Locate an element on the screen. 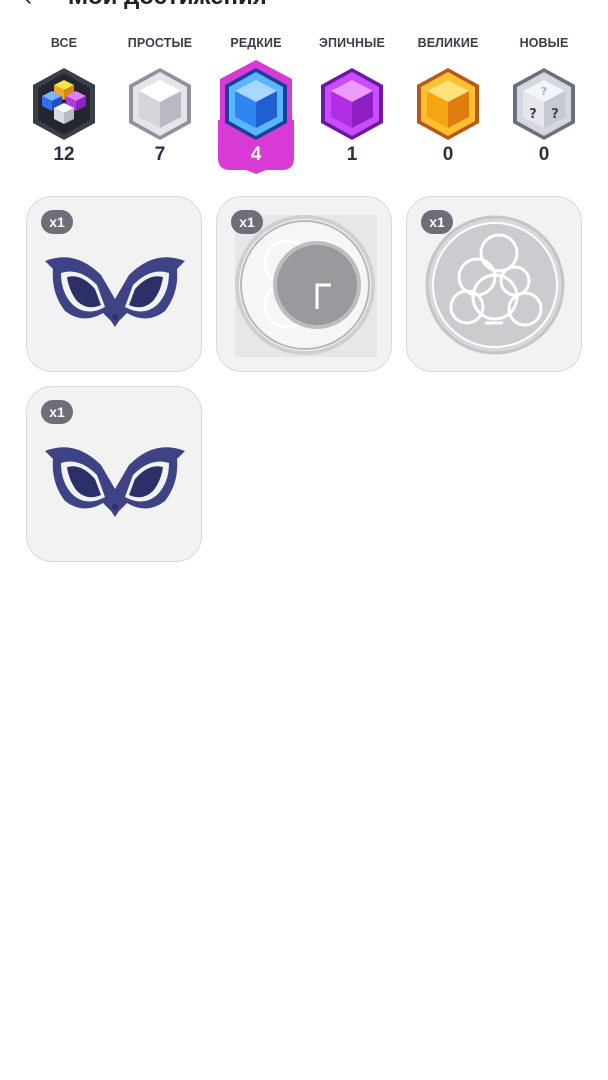  blue-cube-icon is located at coordinates (256, 104).